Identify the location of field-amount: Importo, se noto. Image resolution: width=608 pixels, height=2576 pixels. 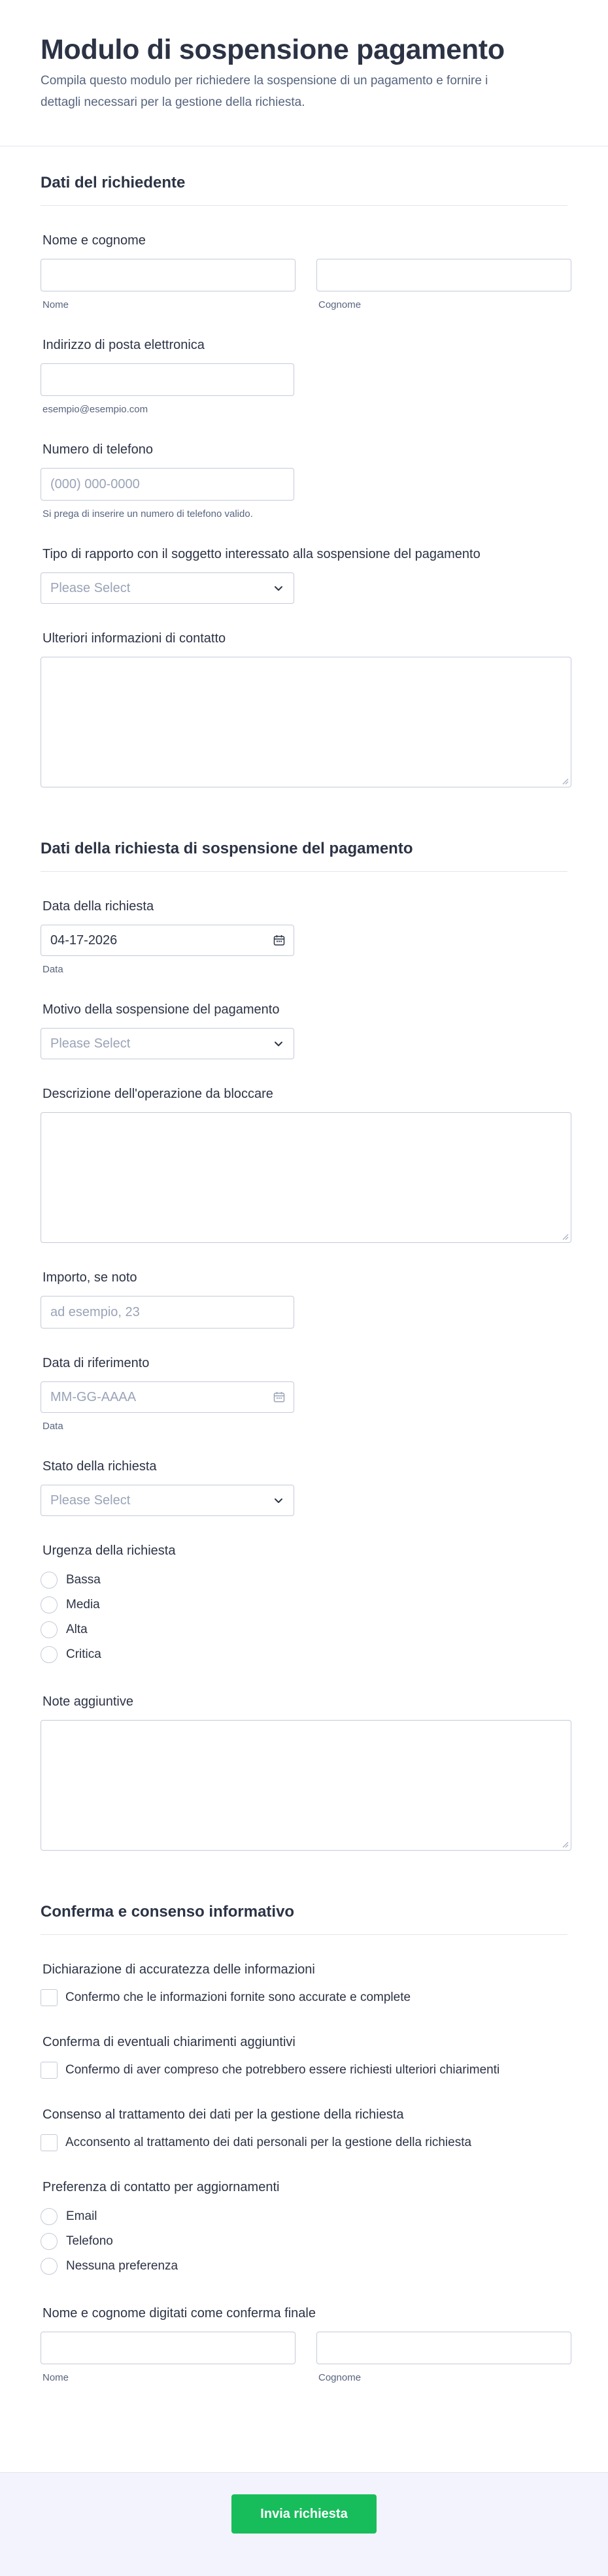
(304, 1299).